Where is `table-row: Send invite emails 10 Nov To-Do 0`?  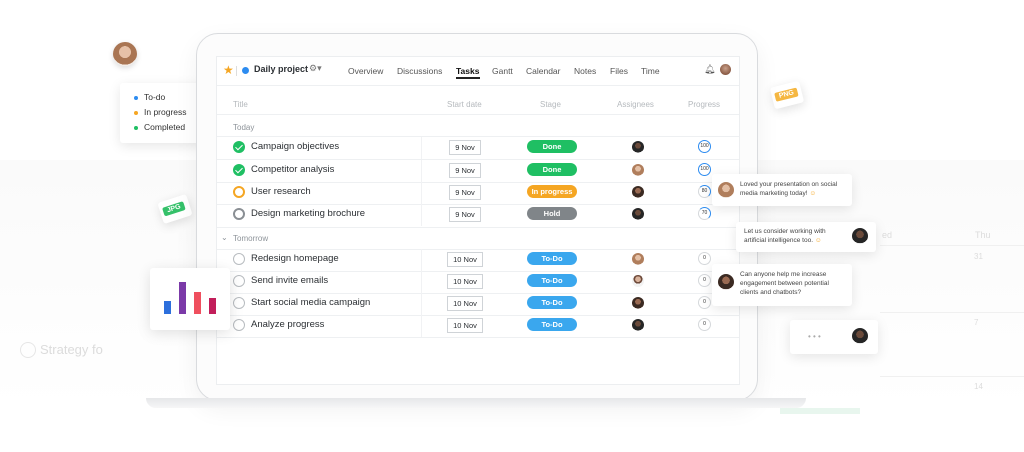
table-row: Send invite emails 10 Nov To-Do 0 is located at coordinates (478, 282).